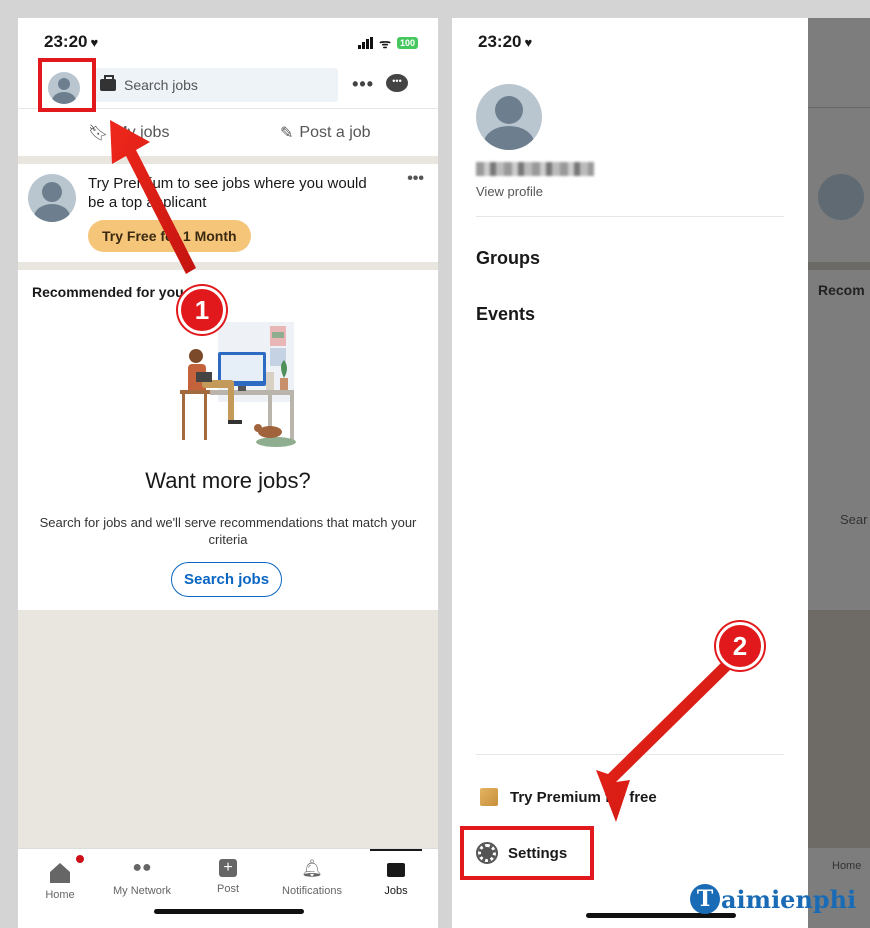 Image resolution: width=870 pixels, height=928 pixels. I want to click on nav-my-network: ●● My Network, so click(142, 873).